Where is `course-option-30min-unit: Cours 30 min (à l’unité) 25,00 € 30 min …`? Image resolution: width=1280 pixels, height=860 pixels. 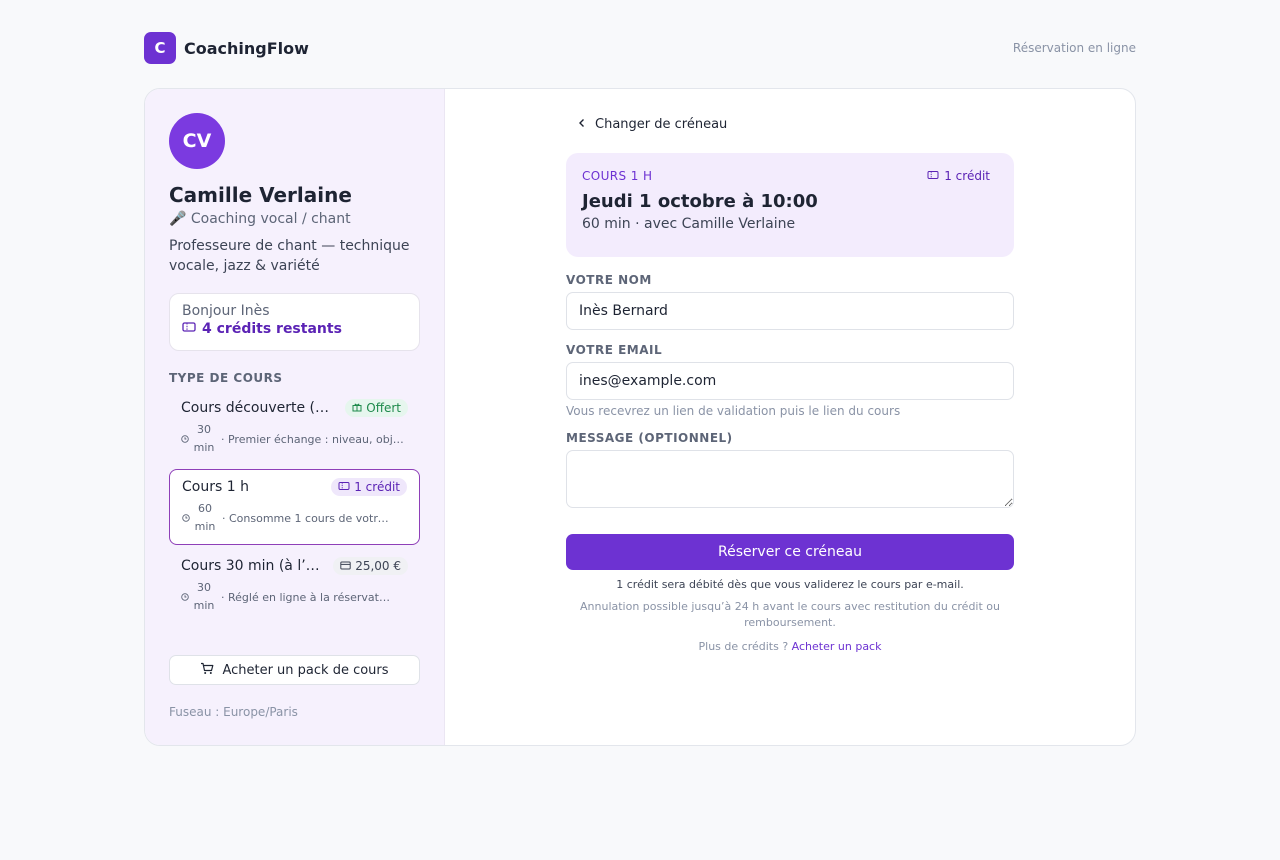 course-option-30min-unit: Cours 30 min (à l’unité) 25,00 € 30 min … is located at coordinates (294, 586).